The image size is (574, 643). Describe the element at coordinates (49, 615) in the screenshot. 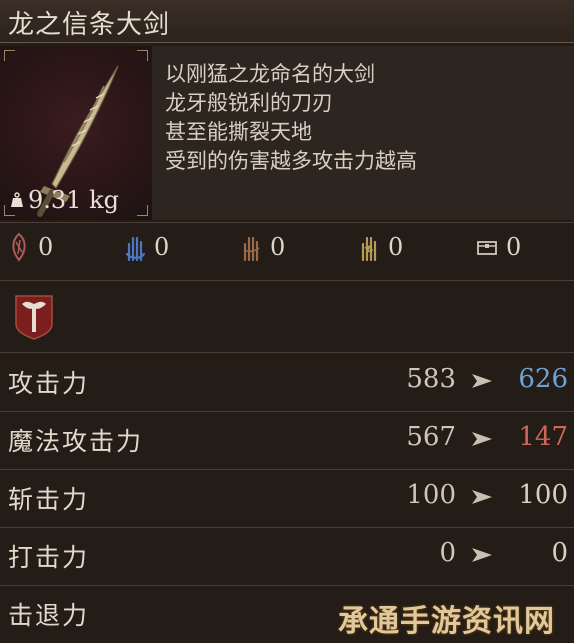

I see `stat-label: 击退力` at that location.